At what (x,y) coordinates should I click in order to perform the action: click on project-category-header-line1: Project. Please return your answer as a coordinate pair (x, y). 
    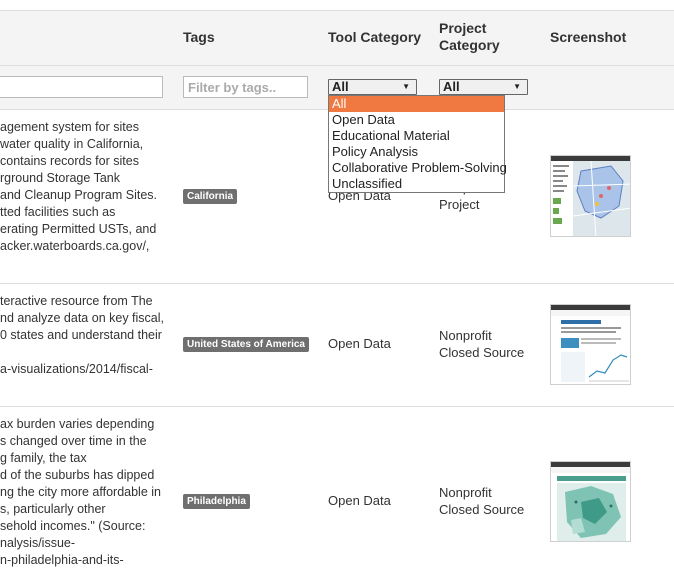
    Looking at the image, I should click on (463, 28).